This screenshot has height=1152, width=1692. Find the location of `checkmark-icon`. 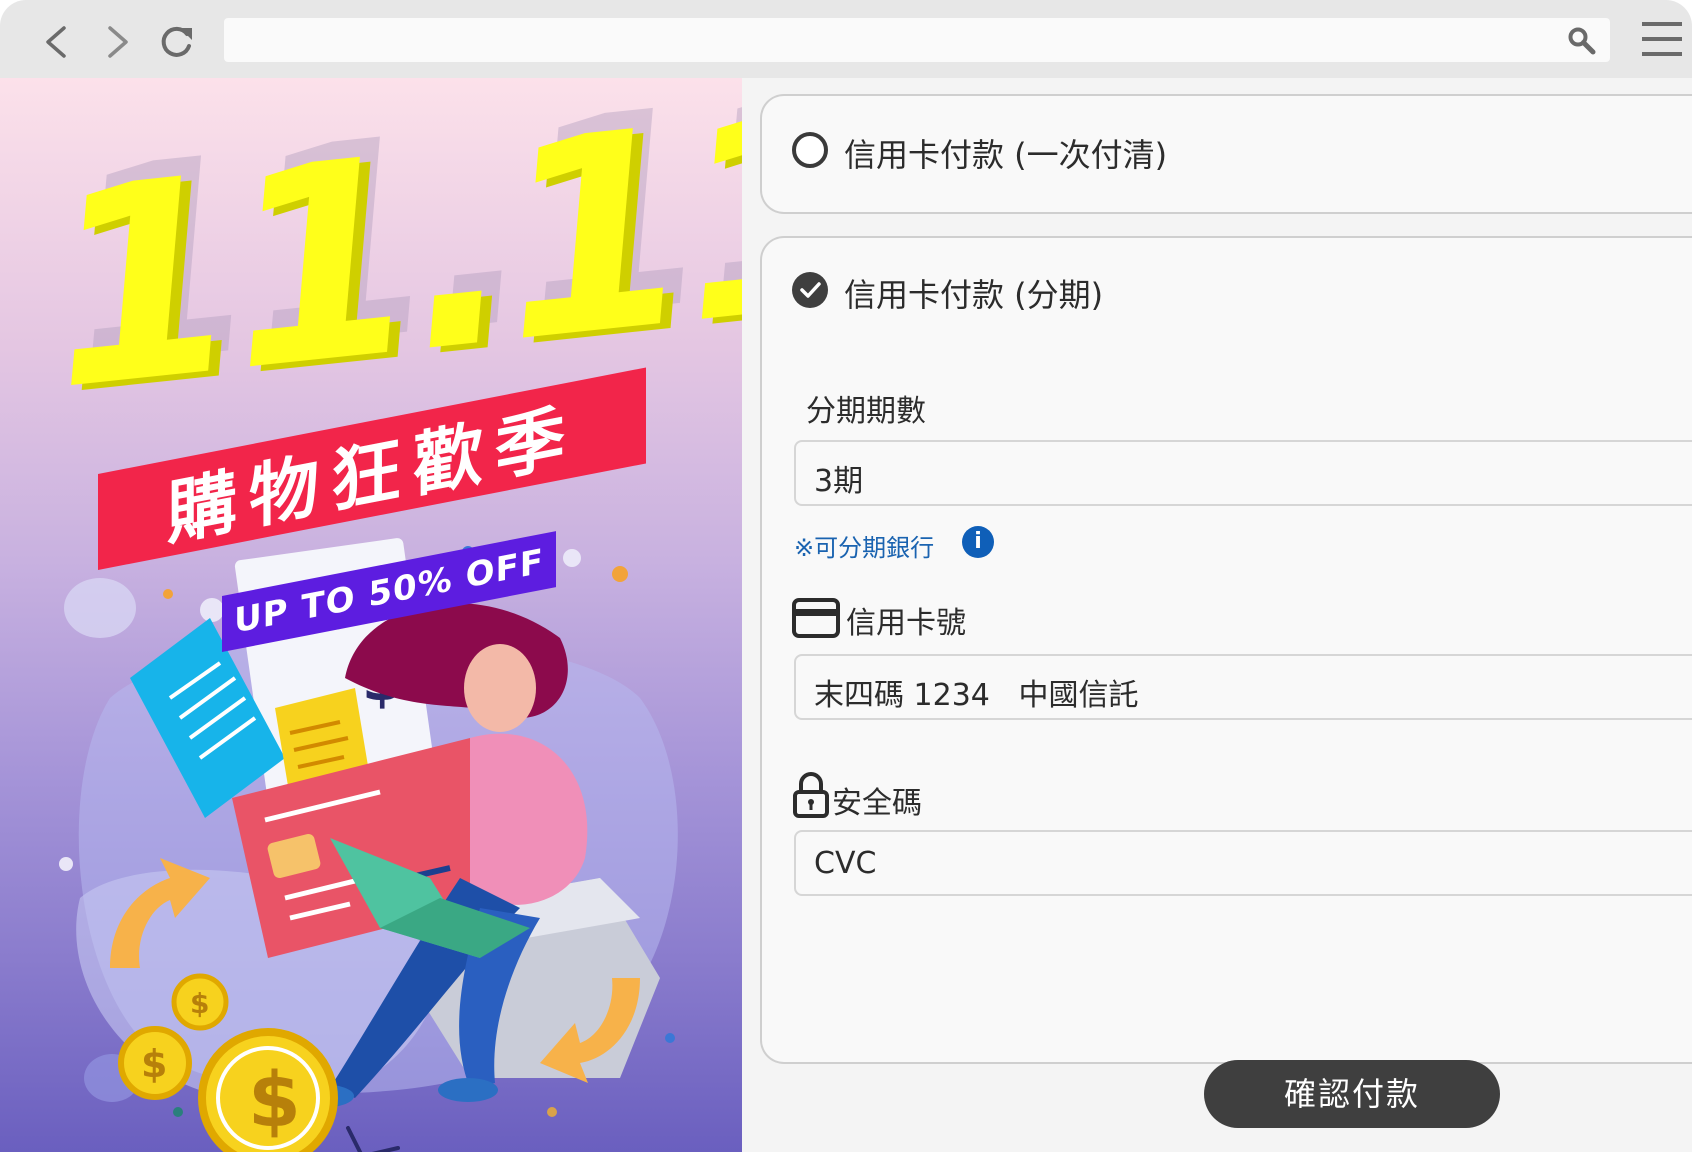

checkmark-icon is located at coordinates (810, 290).